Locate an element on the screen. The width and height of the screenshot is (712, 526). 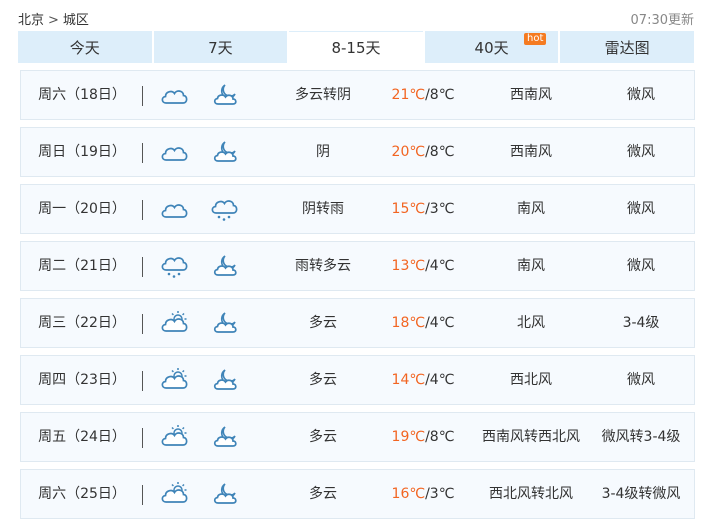
forecast-row: 周五（24日） 多云 19℃/8℃ 西南风转西北风 微风转3-4级 is located at coordinates (357, 437).